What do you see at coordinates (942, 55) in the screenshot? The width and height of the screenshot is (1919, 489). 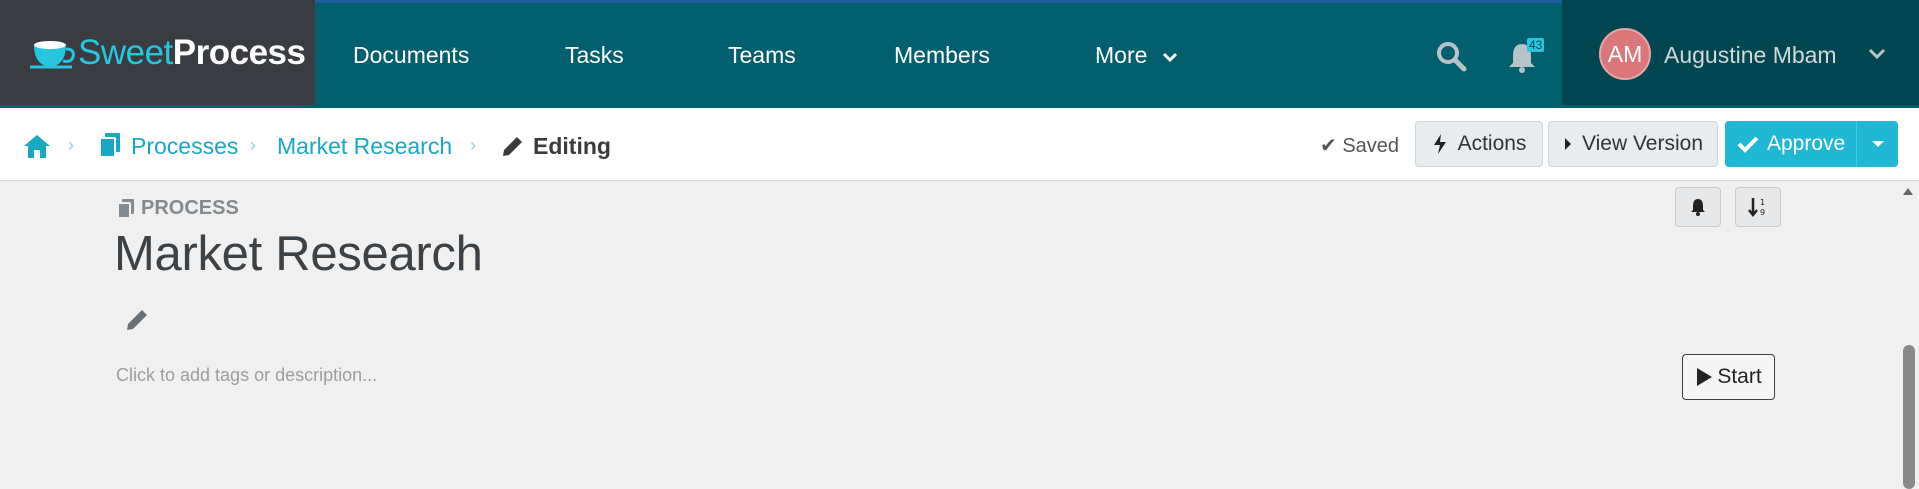 I see `nav-members: Members` at bounding box center [942, 55].